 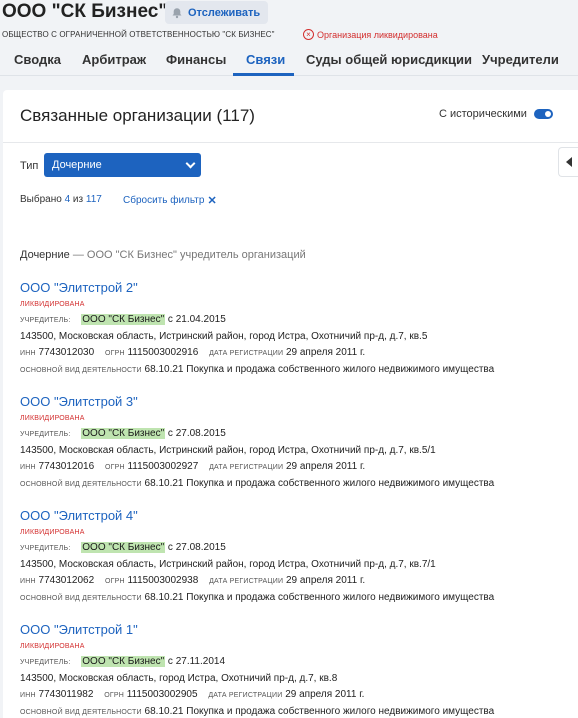 What do you see at coordinates (66, 694) in the screenshot?
I see `inn-value: 7743011982` at bounding box center [66, 694].